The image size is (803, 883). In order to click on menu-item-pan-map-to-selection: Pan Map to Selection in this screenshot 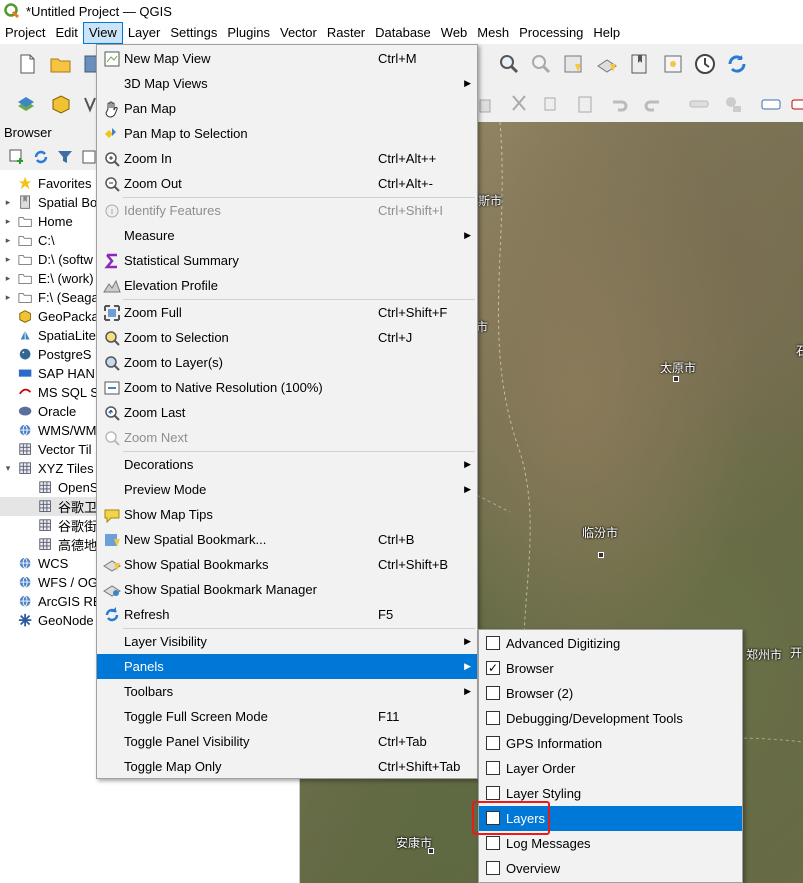, I will do `click(287, 133)`.